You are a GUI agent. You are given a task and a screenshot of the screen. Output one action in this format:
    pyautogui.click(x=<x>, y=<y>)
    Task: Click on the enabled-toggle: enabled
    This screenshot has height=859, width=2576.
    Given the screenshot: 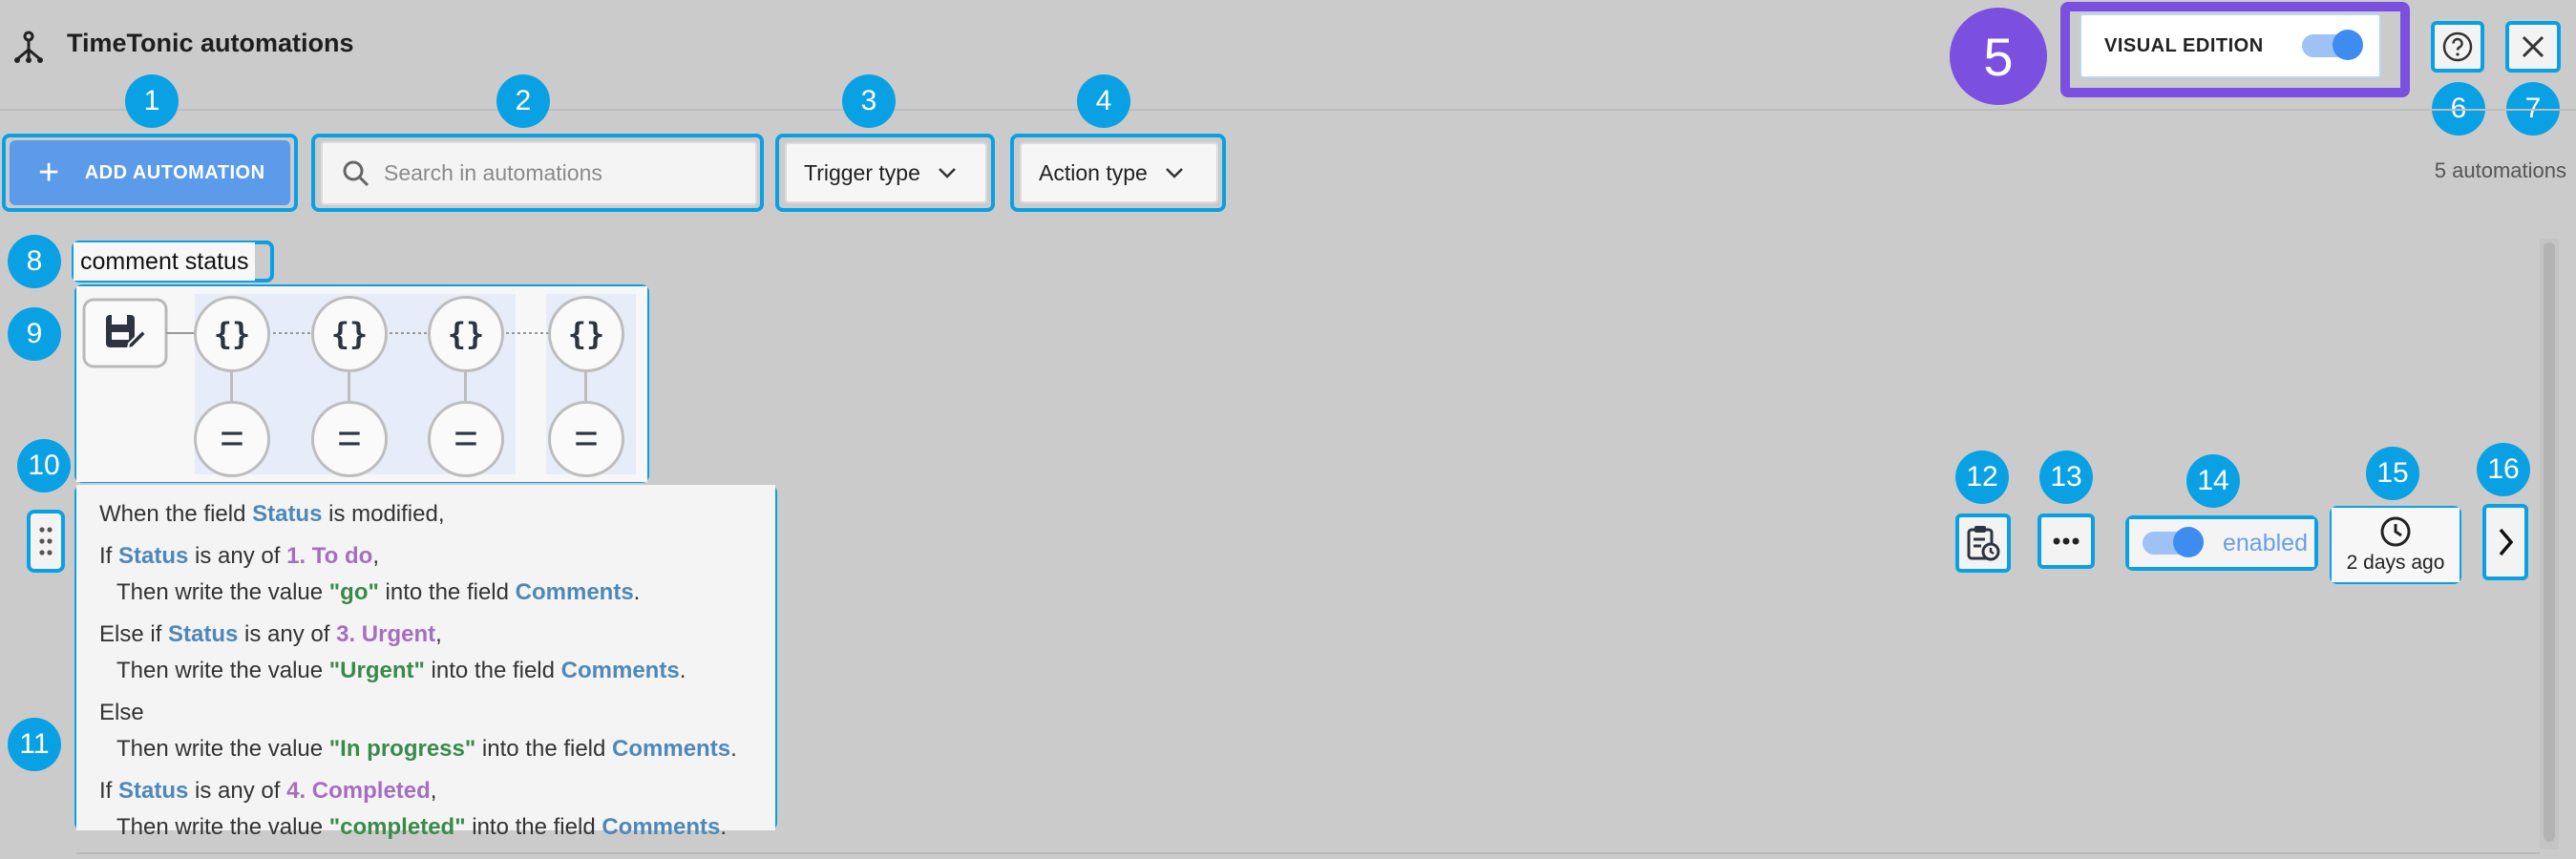 What is the action you would take?
    pyautogui.click(x=2221, y=543)
    